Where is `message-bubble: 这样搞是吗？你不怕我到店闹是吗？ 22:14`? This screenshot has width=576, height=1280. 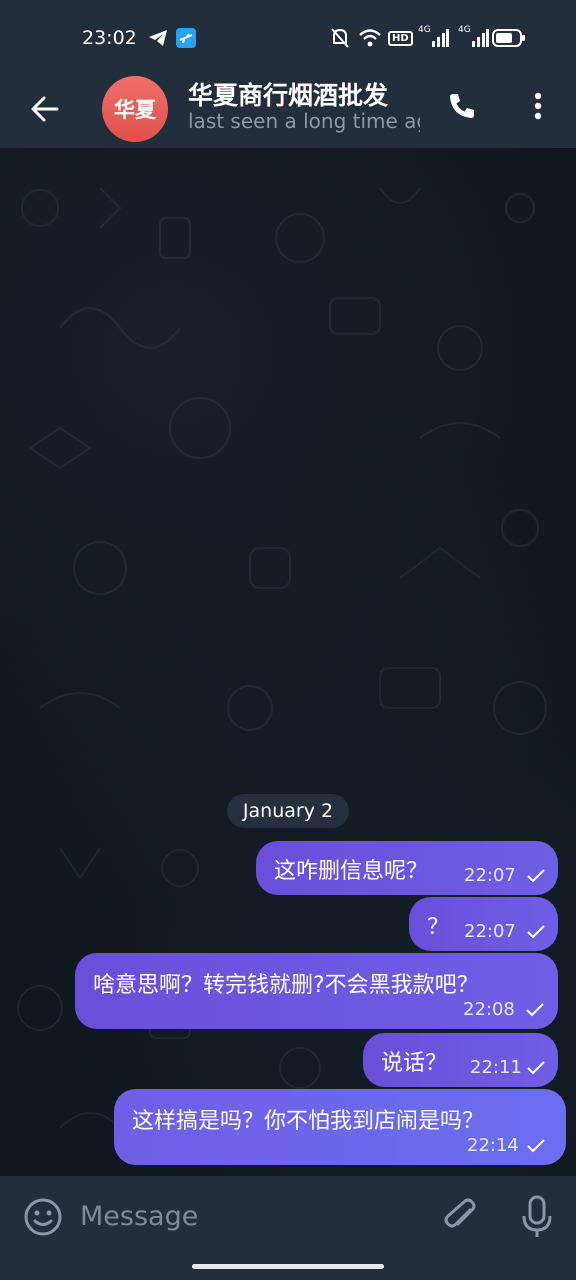
message-bubble: 这样搞是吗？你不怕我到店闹是吗？ 22:14 is located at coordinates (340, 1127).